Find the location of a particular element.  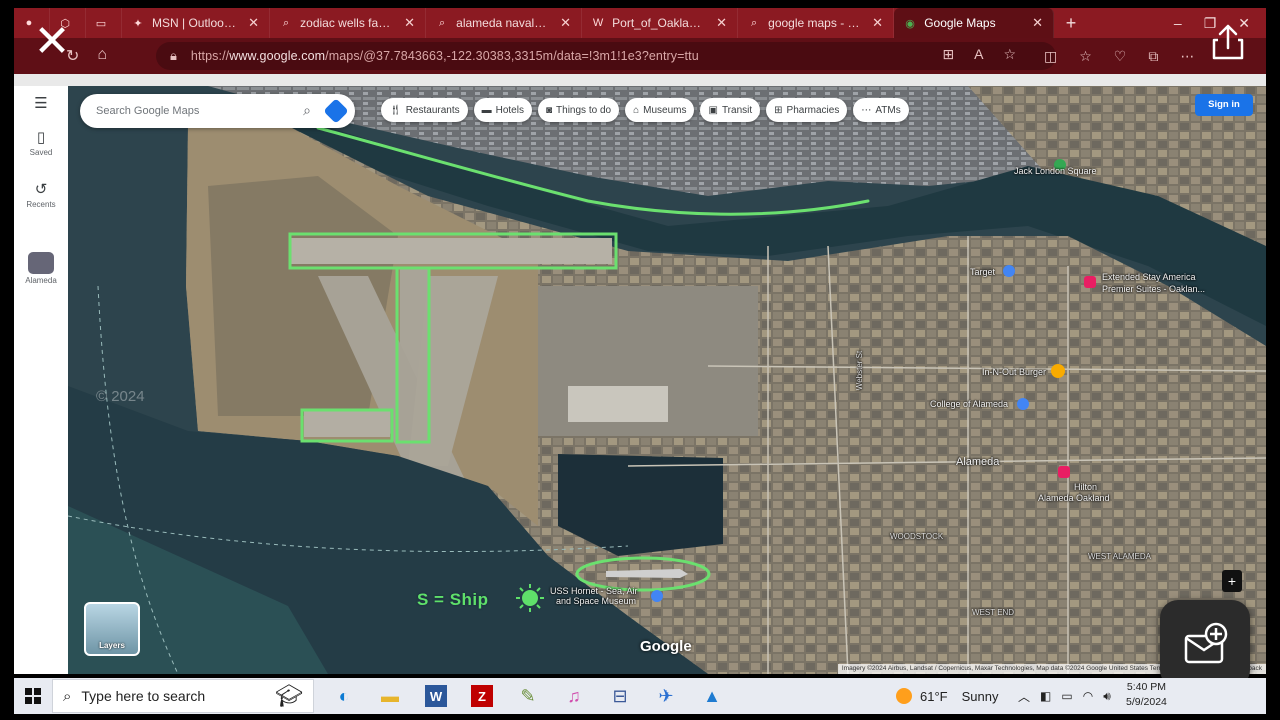

chip-label: Restaurants is located at coordinates (432, 110).